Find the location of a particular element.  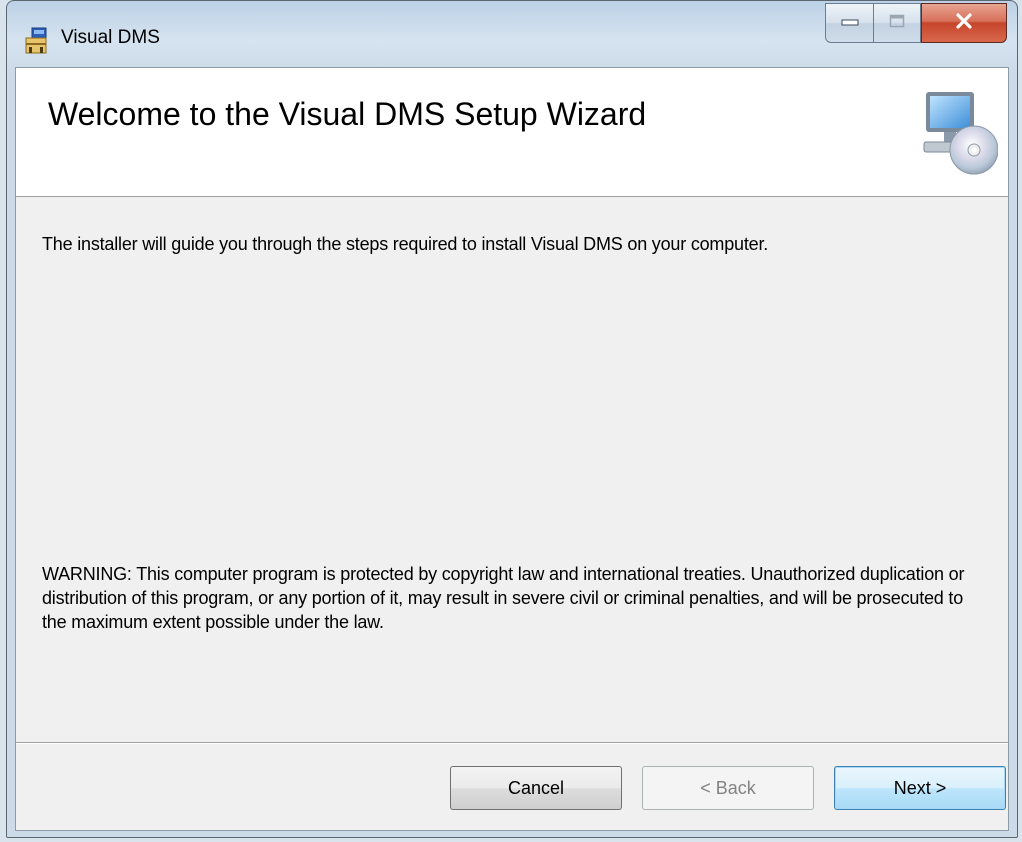

title-bar: Visual DMS is located at coordinates (512, 34).